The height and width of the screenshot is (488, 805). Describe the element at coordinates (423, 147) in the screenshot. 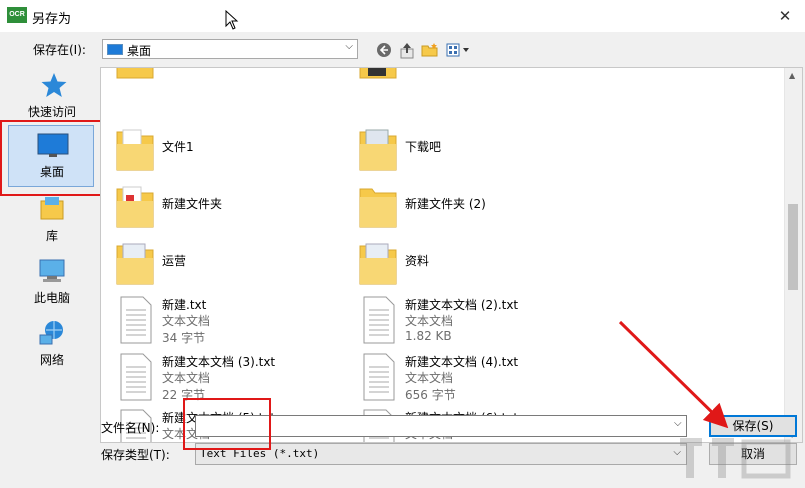

I see `file-name: 下载吧` at that location.